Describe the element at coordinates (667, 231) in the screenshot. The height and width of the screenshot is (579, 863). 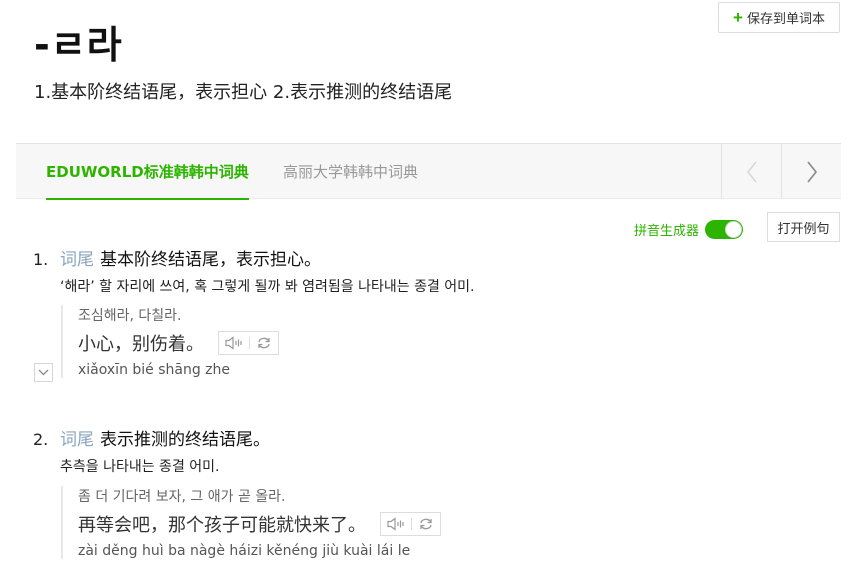
I see `pinyin-generator-label: 拼音生成器` at that location.